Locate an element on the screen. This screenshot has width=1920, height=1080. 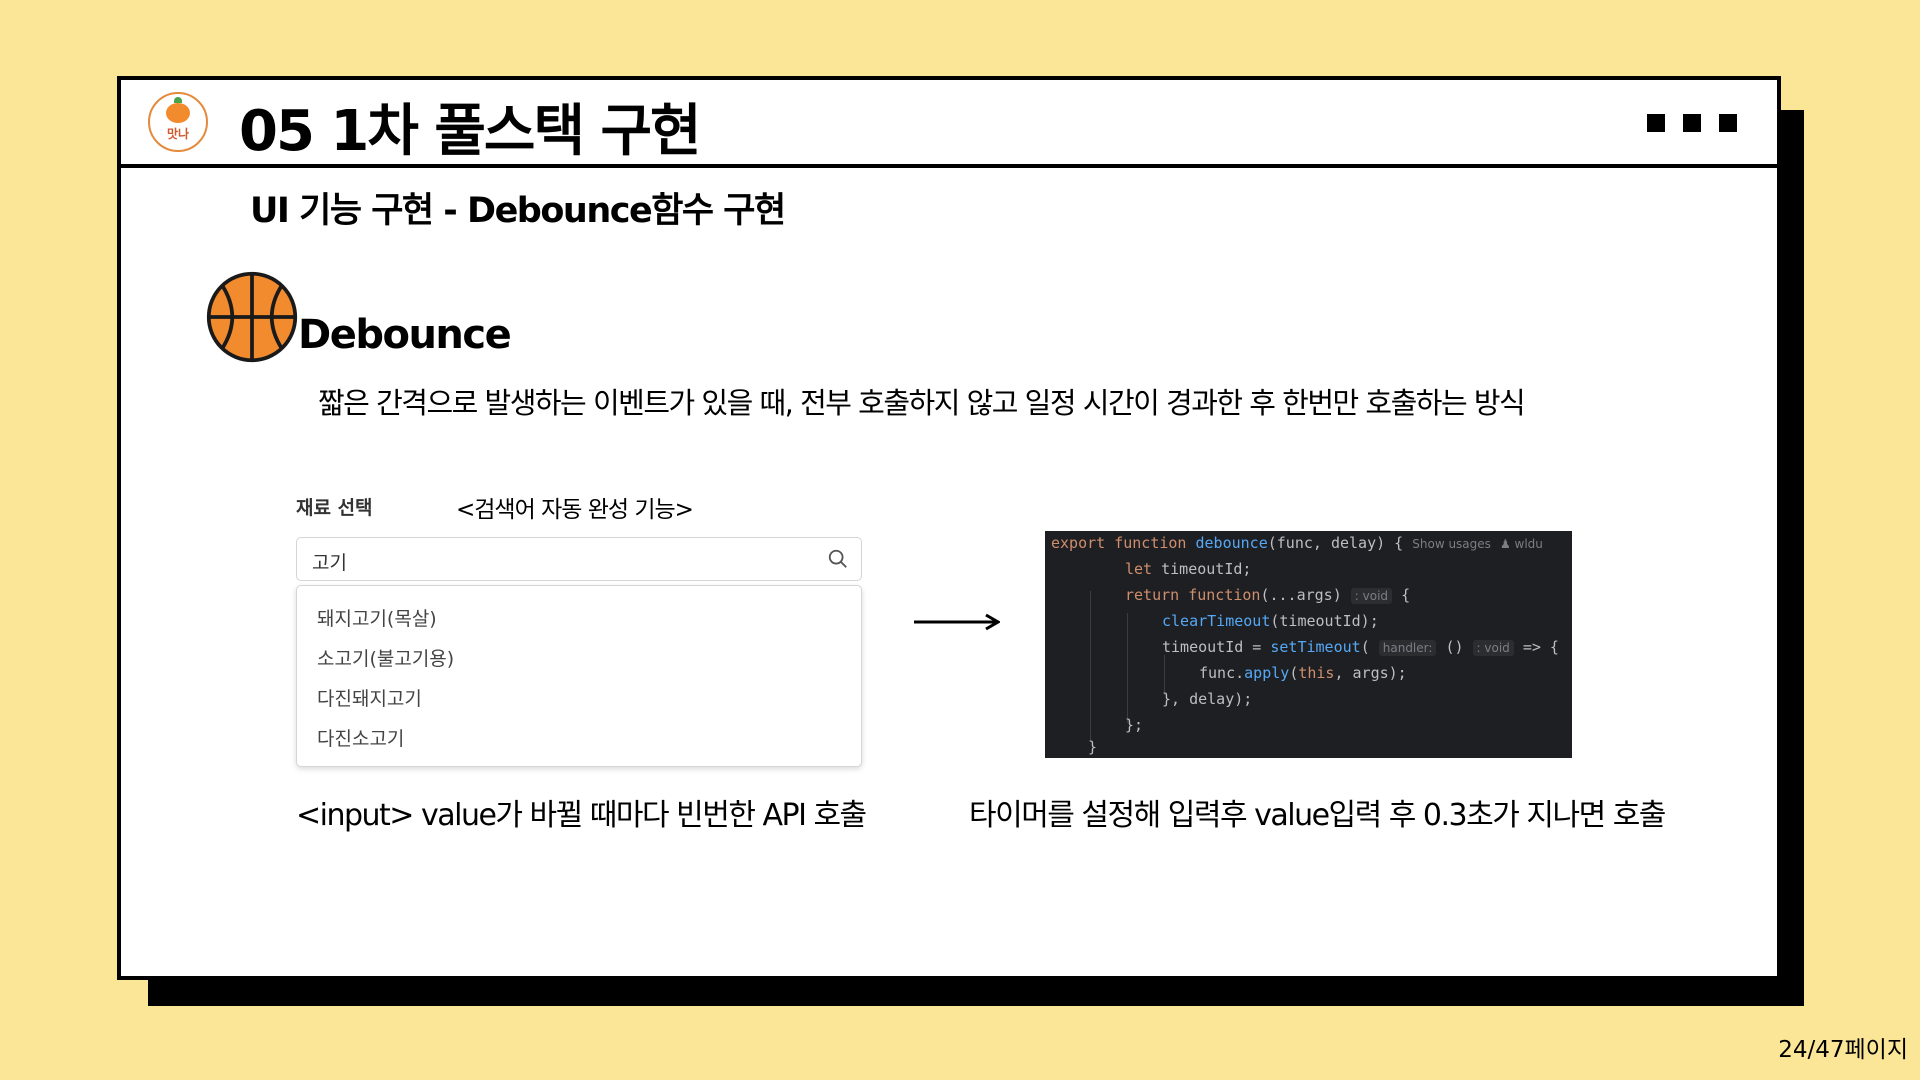
caption-left: <input> value가 바뀔 때마다 빈번한 API 호출 is located at coordinates (581, 815).